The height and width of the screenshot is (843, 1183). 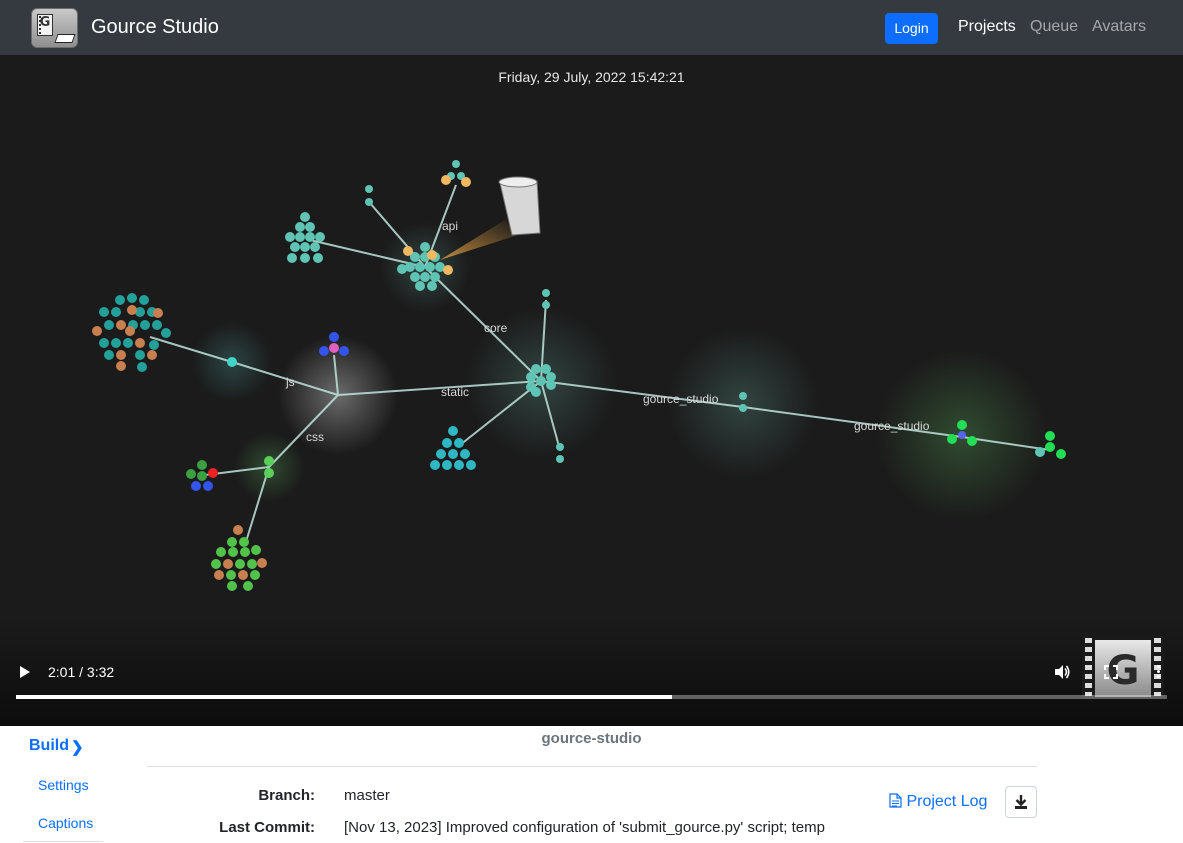 I want to click on nav-link-avatars: Avatars, so click(x=1119, y=27).